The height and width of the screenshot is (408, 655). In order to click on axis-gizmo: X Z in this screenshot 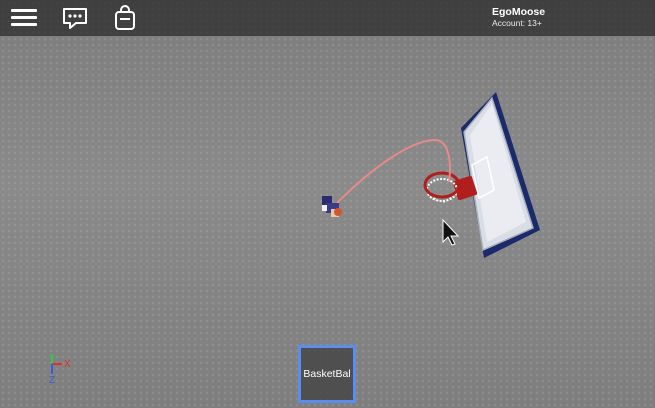, I will do `click(60, 368)`.